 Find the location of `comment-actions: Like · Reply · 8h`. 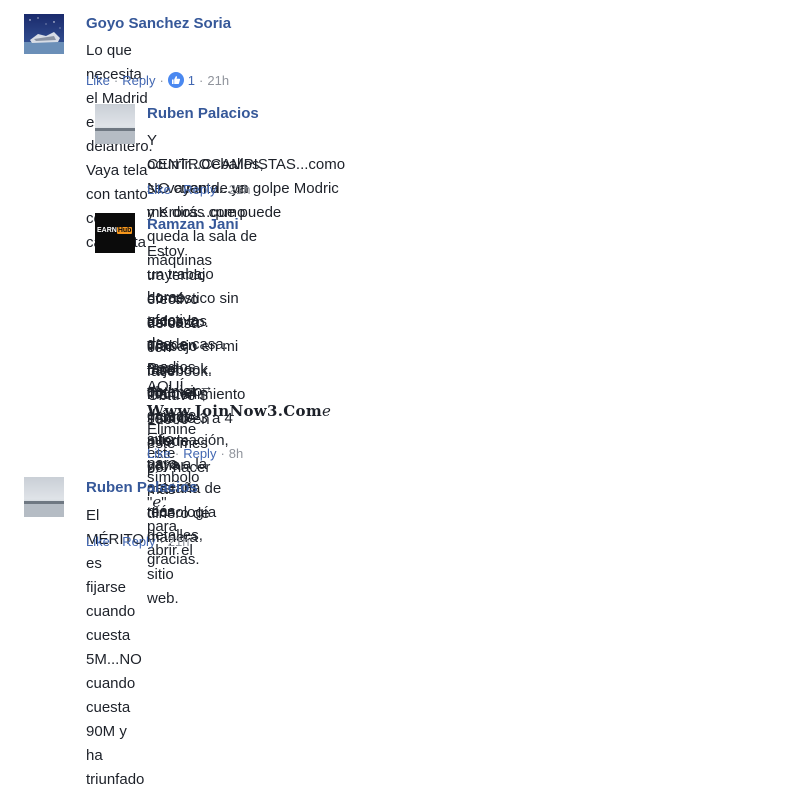

comment-actions: Like · Reply · 8h is located at coordinates (195, 453).